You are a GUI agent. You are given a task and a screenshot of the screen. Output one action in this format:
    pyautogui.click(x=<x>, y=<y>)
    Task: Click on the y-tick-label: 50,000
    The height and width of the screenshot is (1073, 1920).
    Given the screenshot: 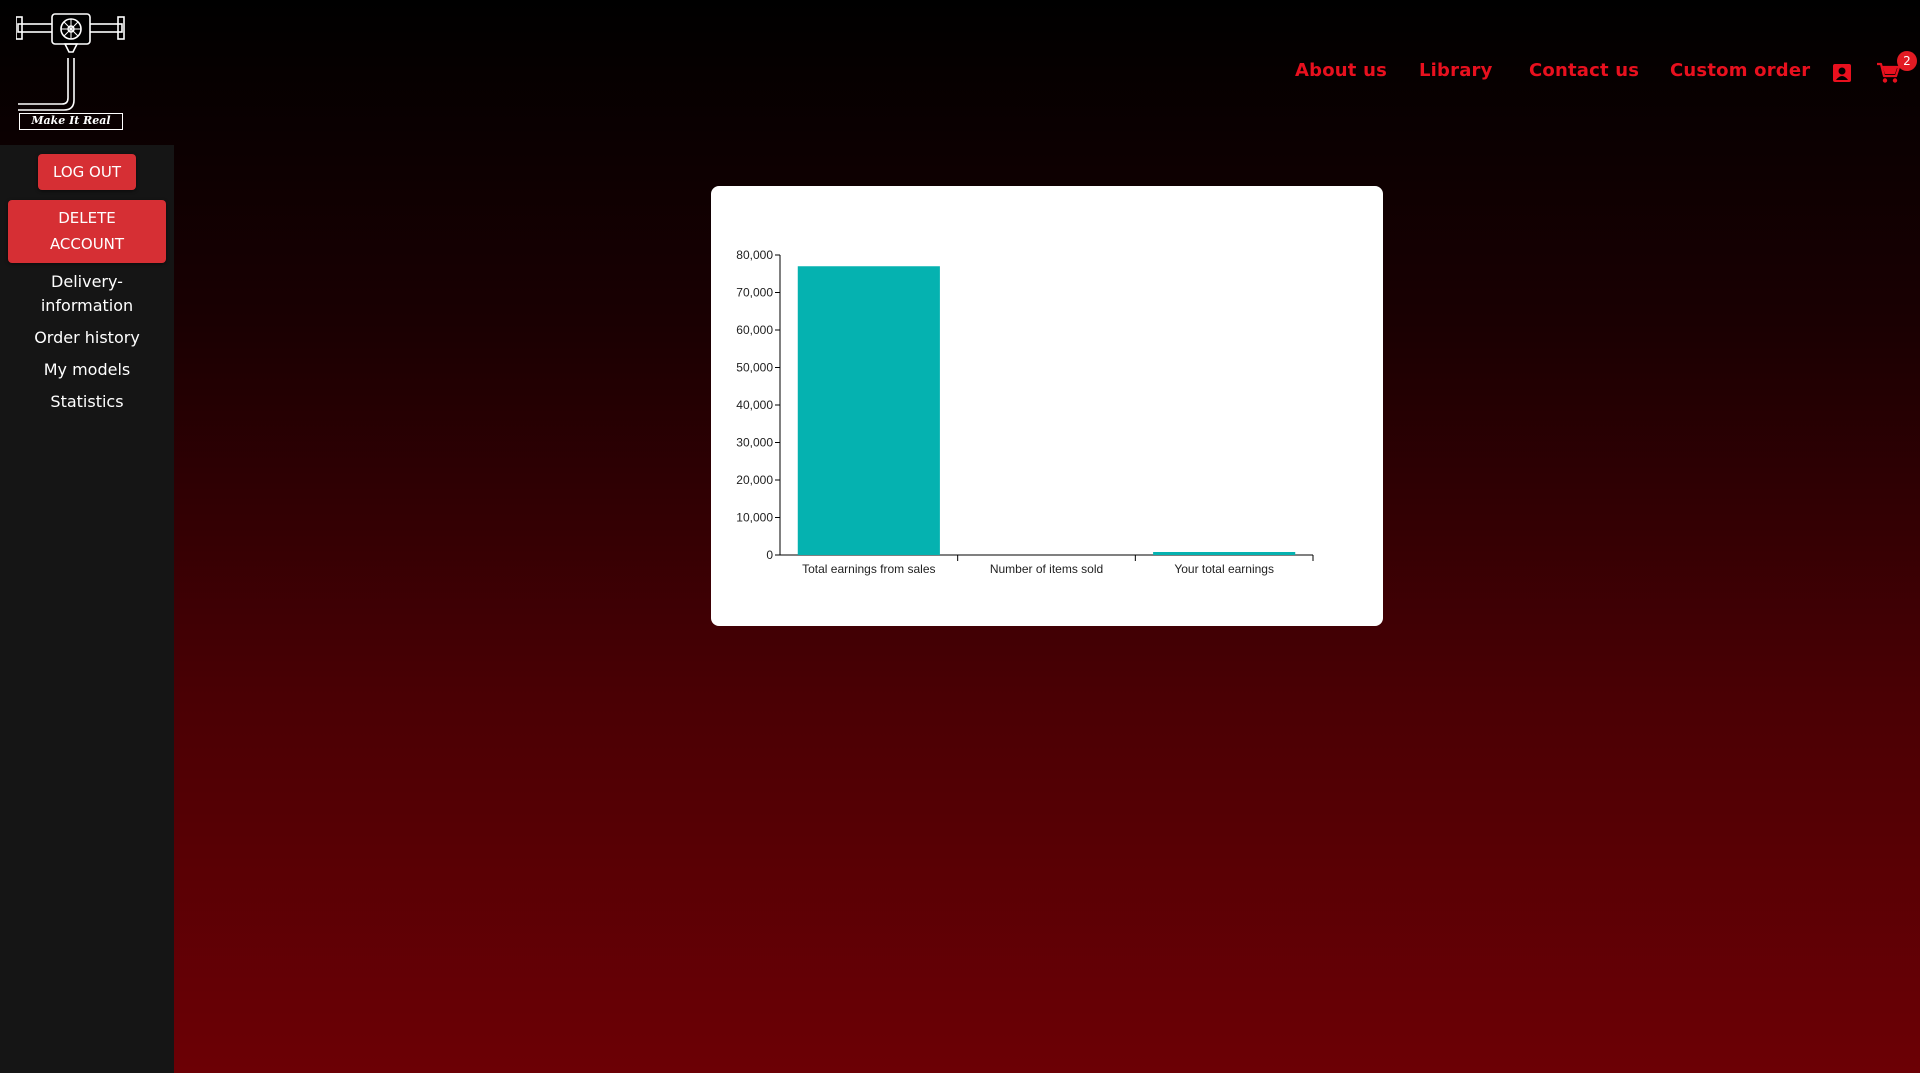 What is the action you would take?
    pyautogui.click(x=754, y=368)
    